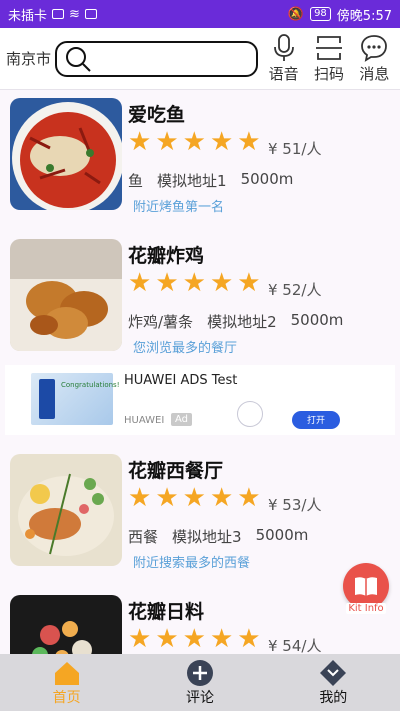 This screenshot has width=400, height=711. Describe the element at coordinates (366, 593) in the screenshot. I see `kit-info-button: Kit Info` at that location.